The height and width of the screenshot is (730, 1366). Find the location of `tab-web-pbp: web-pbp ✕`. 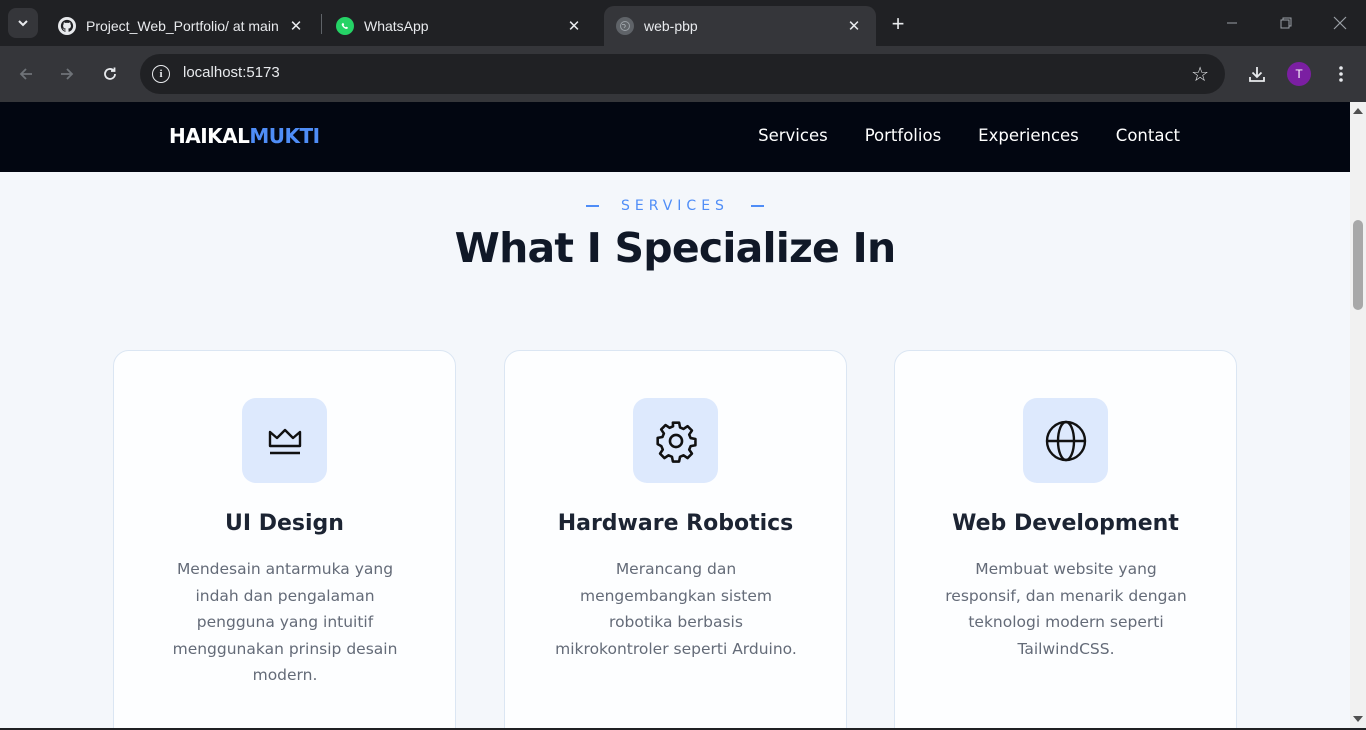

tab-web-pbp: web-pbp ✕ is located at coordinates (740, 26).